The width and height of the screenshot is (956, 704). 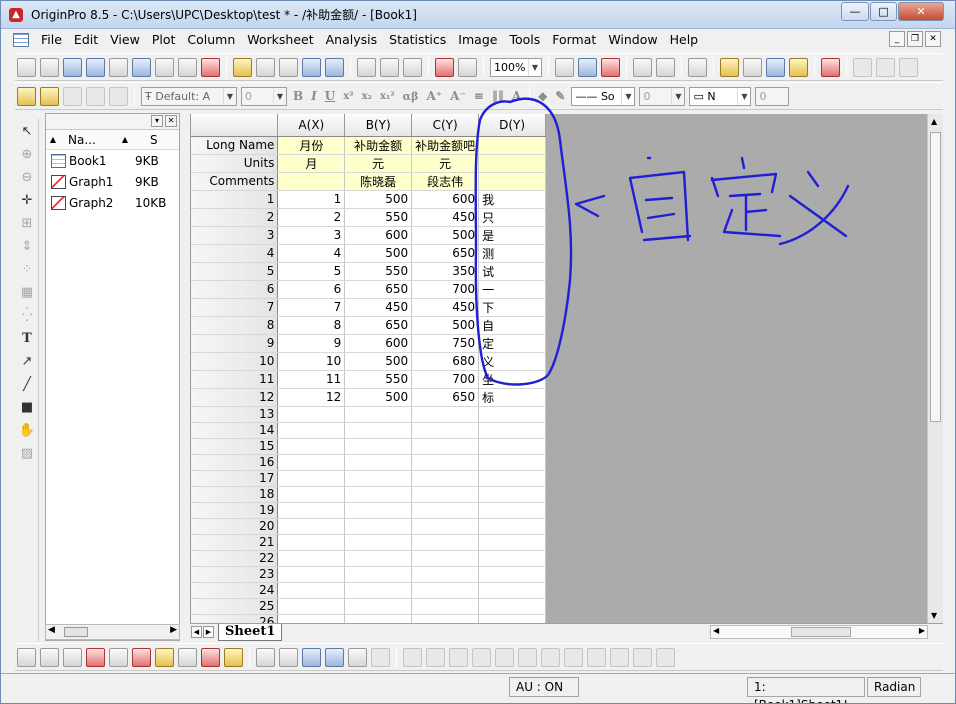 What do you see at coordinates (95, 67) in the screenshot?
I see `new-excel-icon` at bounding box center [95, 67].